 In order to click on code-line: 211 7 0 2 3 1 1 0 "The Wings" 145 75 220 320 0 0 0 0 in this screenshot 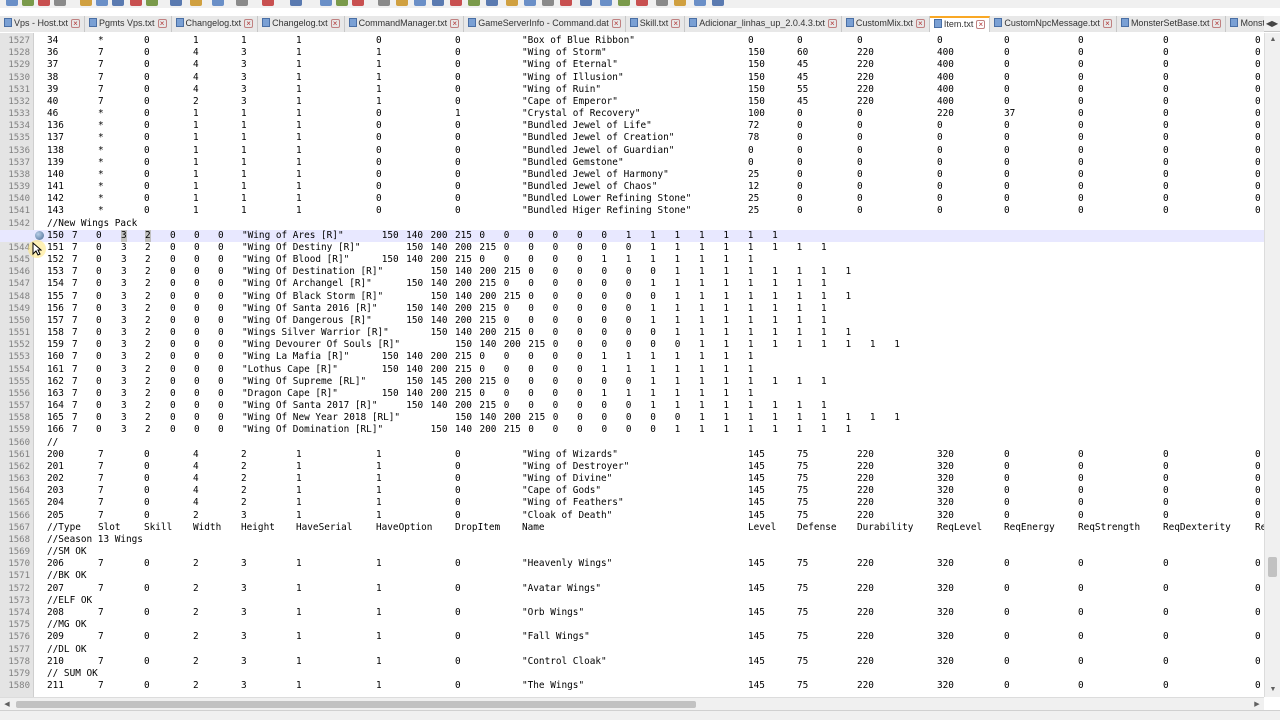, I will do `click(632, 686)`.